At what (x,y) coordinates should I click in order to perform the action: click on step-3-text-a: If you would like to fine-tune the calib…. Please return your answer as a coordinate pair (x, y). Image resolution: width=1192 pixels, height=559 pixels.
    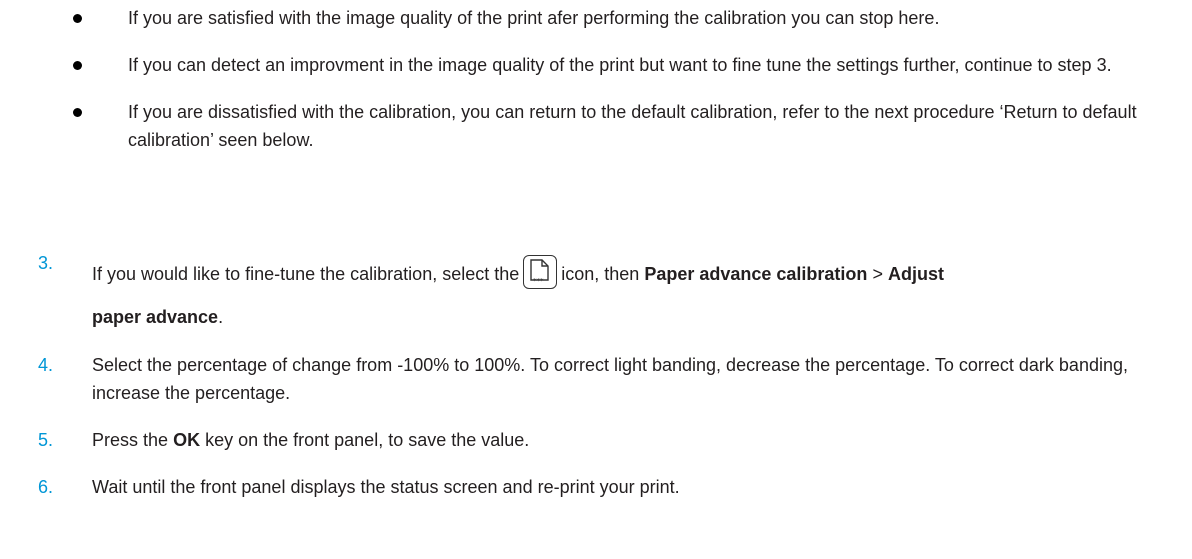
    Looking at the image, I should click on (306, 274).